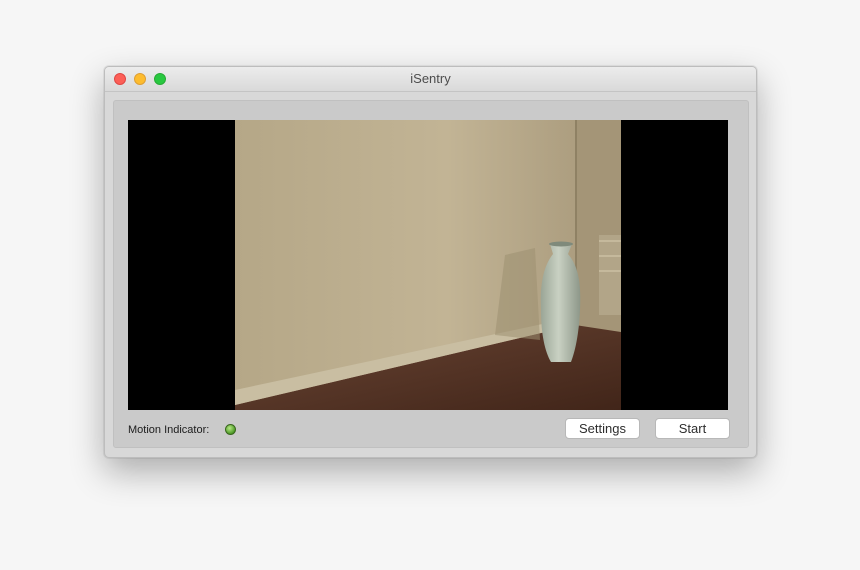 Image resolution: width=860 pixels, height=570 pixels. Describe the element at coordinates (230, 429) in the screenshot. I see `motion-indicator-led` at that location.